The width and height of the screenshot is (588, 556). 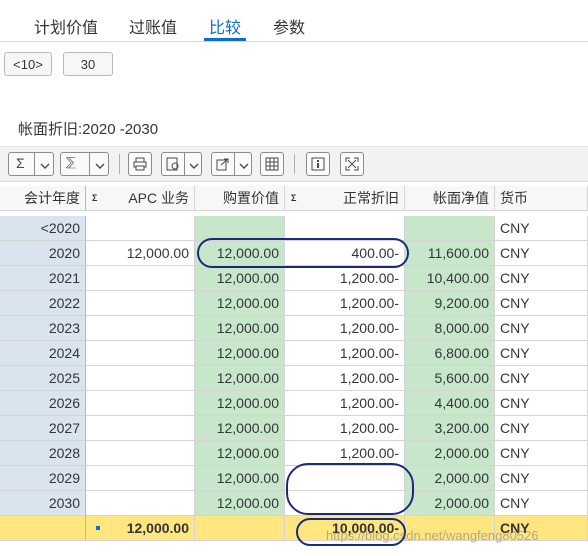 I want to click on cell-year: 2030, so click(x=43, y=503).